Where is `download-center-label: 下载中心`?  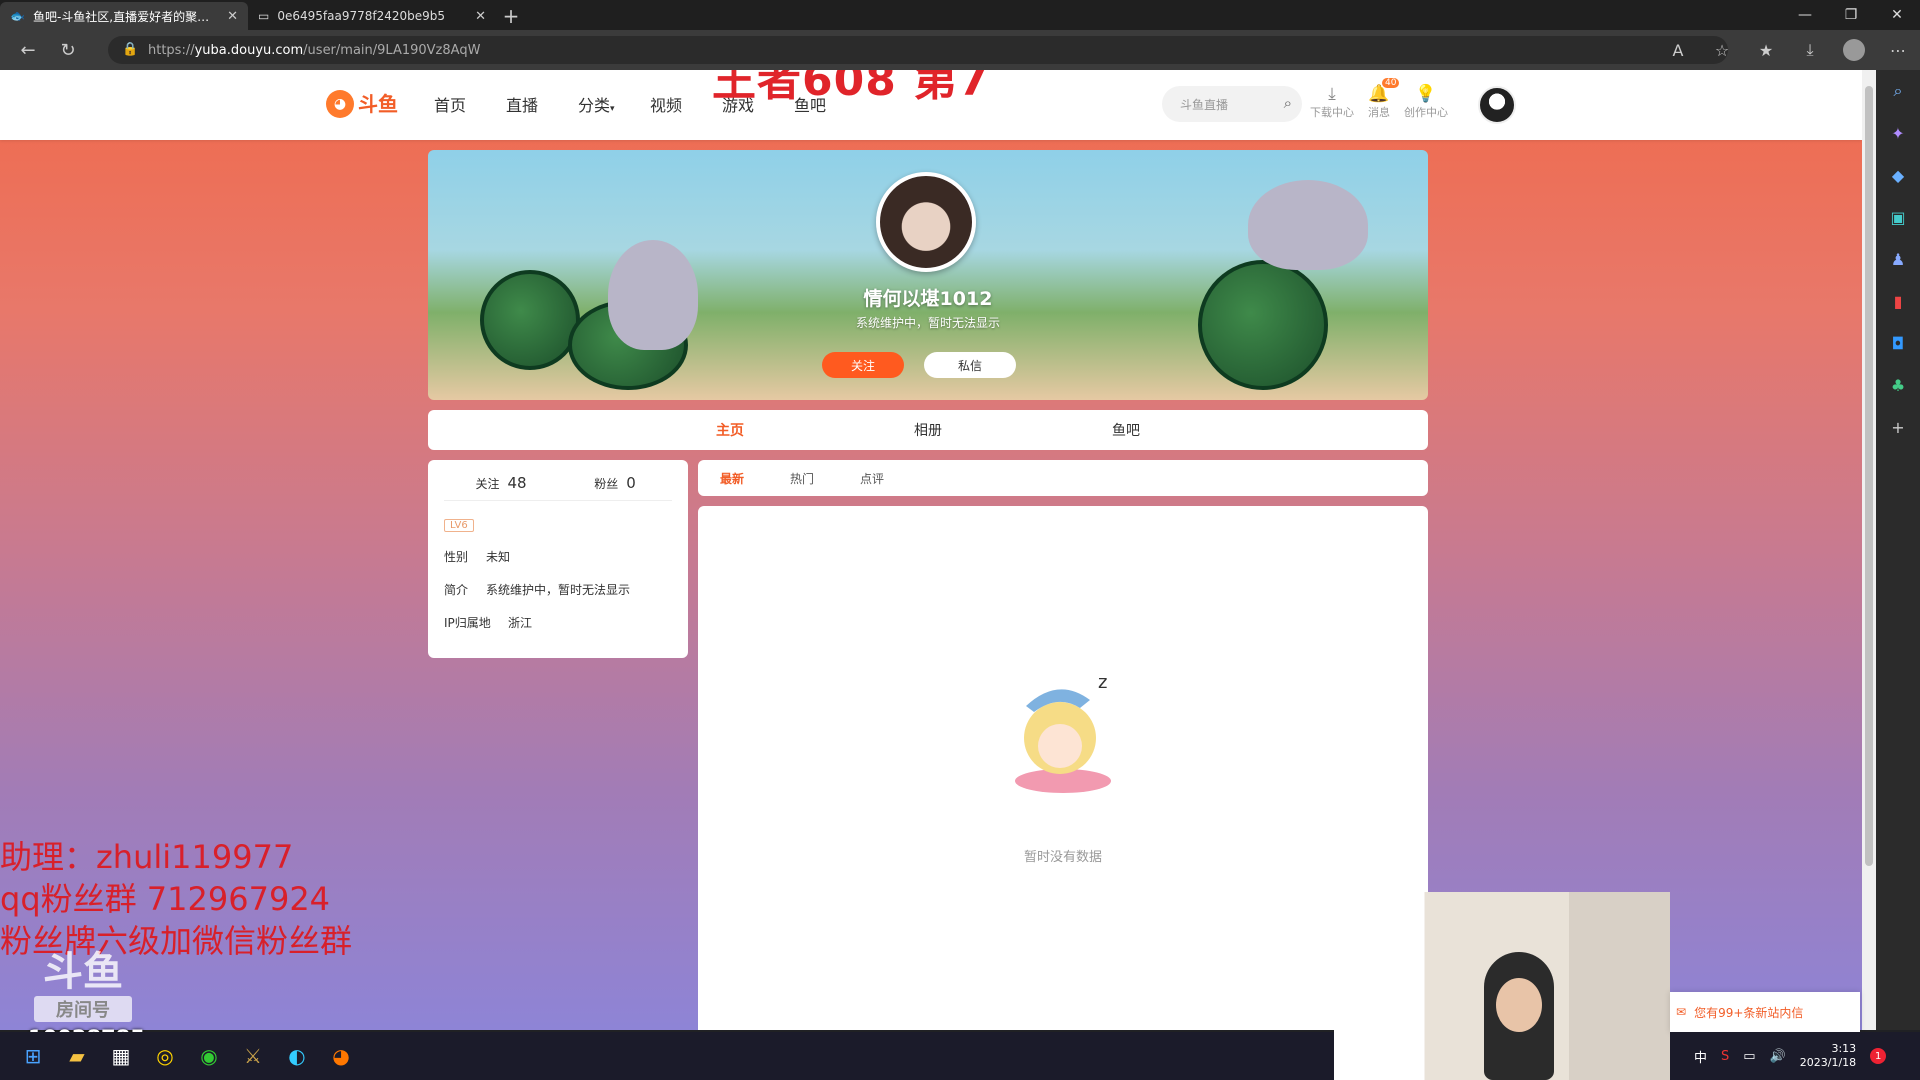 download-center-label: 下载中心 is located at coordinates (1332, 112).